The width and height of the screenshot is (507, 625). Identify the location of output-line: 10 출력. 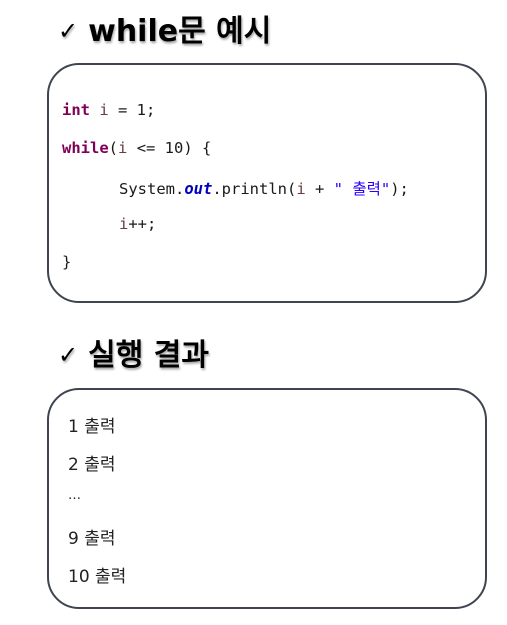
(97, 577).